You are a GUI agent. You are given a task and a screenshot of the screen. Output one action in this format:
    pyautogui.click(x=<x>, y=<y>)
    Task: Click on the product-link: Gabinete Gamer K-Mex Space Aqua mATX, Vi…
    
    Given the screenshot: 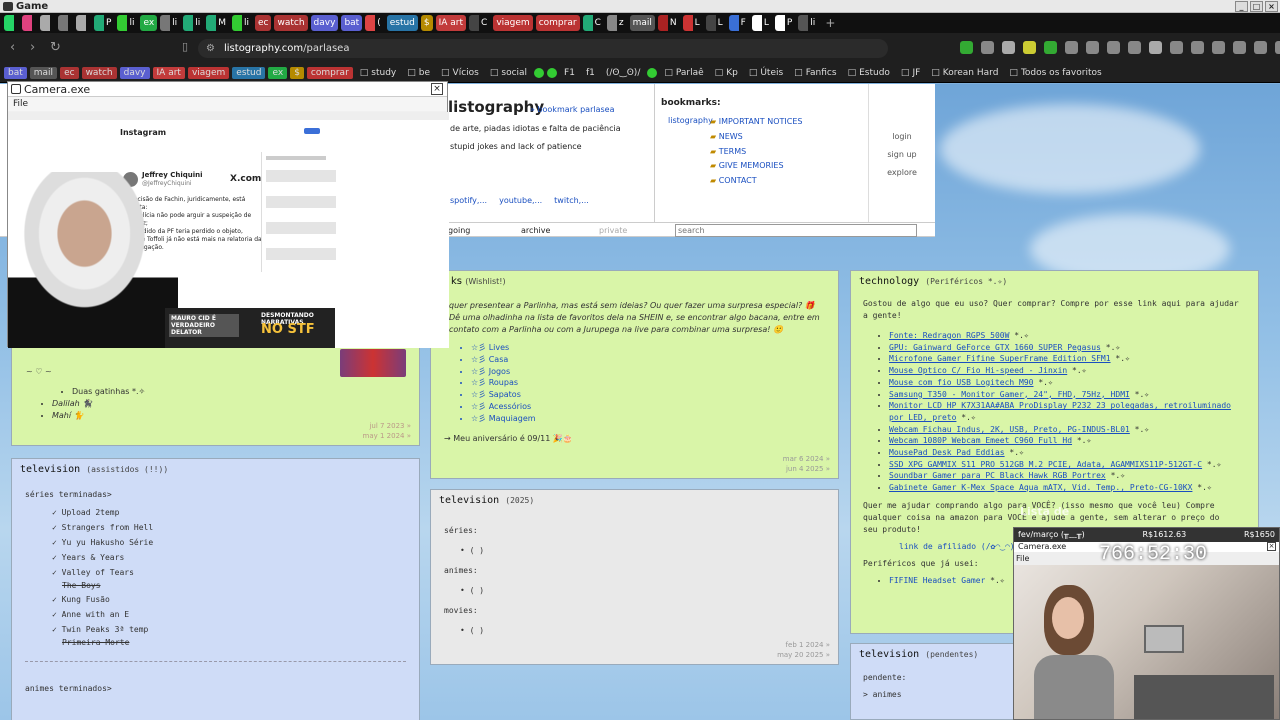 What is the action you would take?
    pyautogui.click(x=1040, y=487)
    